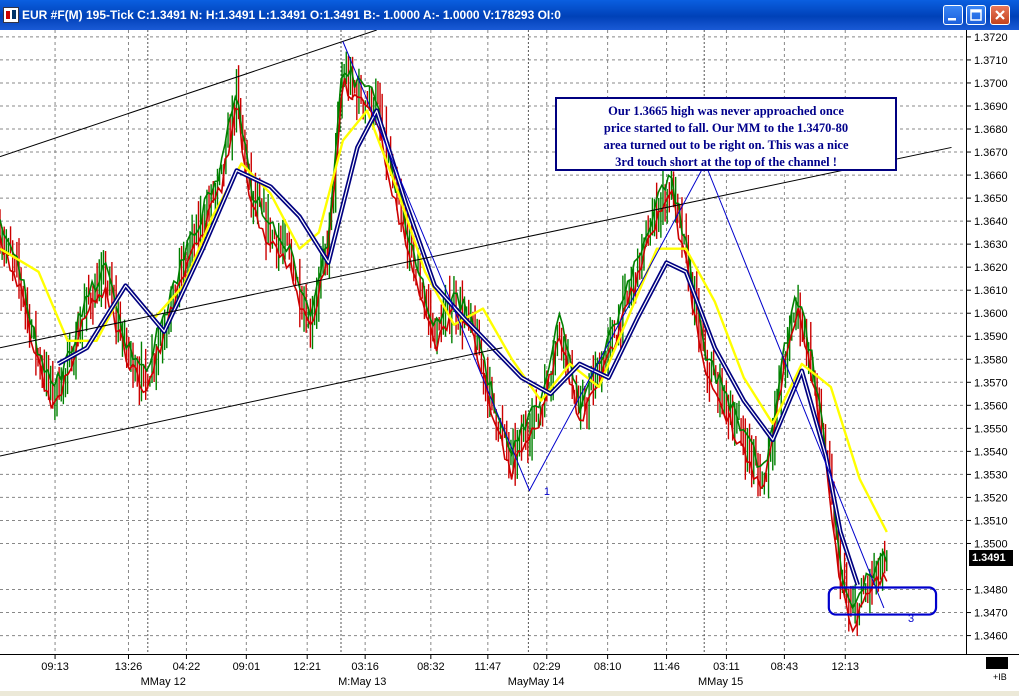  I want to click on price-tick-label: 1.3640, so click(991, 222).